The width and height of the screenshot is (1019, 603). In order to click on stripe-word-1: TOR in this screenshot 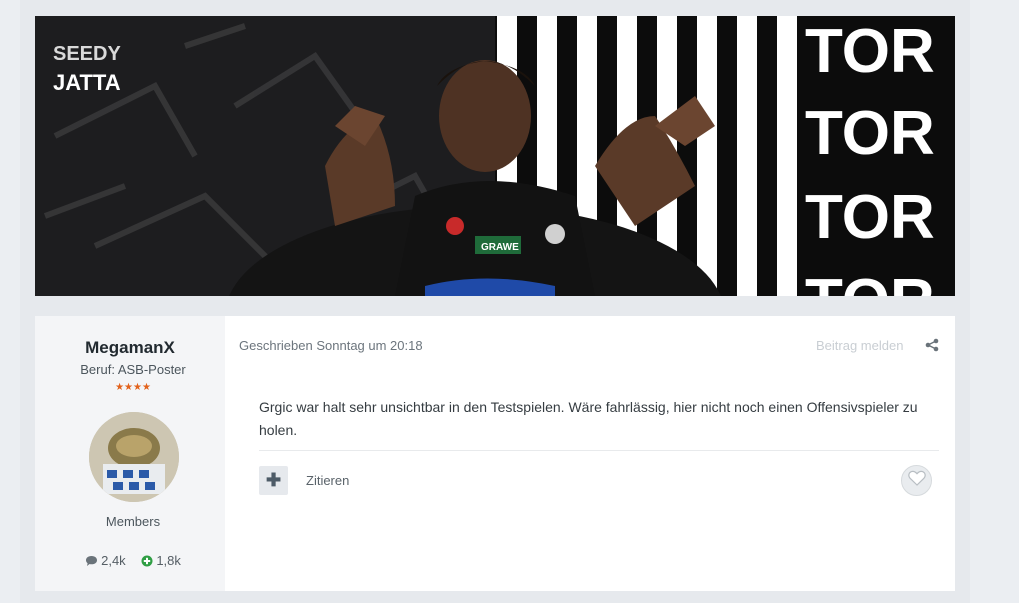, I will do `click(870, 51)`.